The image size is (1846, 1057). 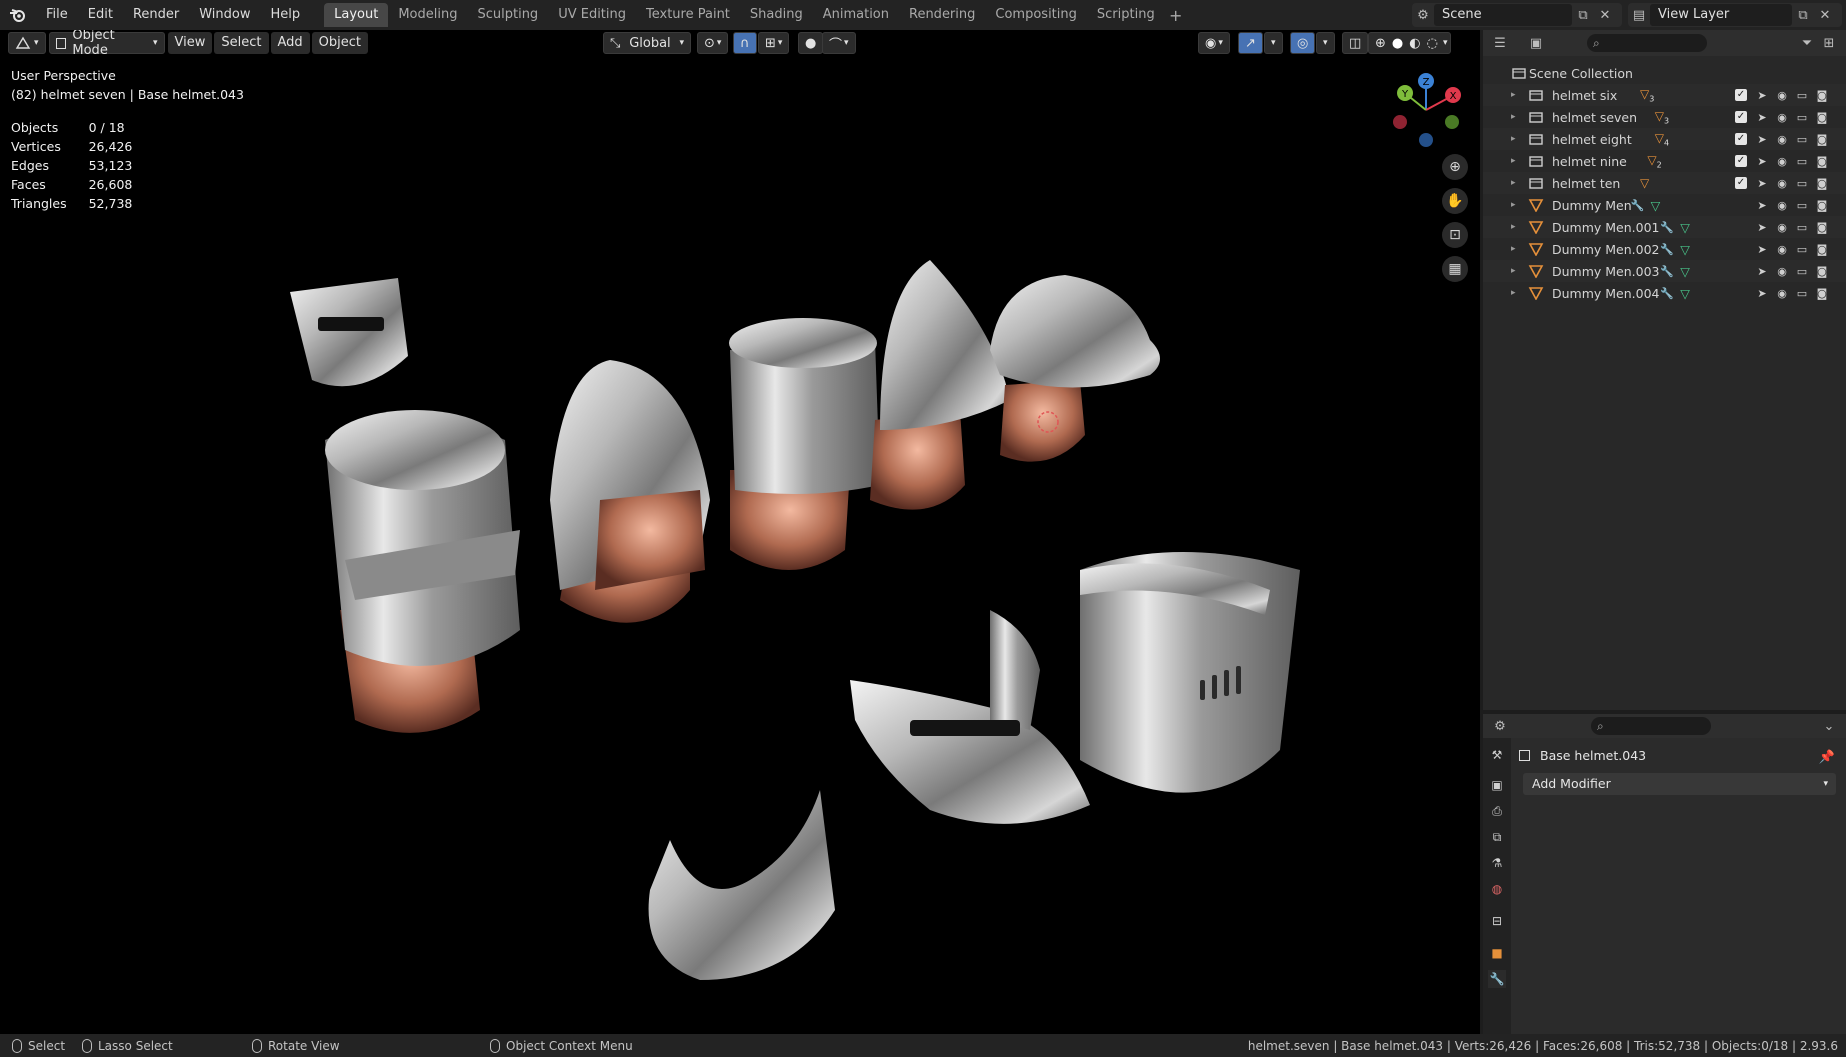 What do you see at coordinates (1664, 205) in the screenshot?
I see `outliner-item: ▸ Dummy Men 🔧 ▽ ➤ ◉ ▭ ◙` at bounding box center [1664, 205].